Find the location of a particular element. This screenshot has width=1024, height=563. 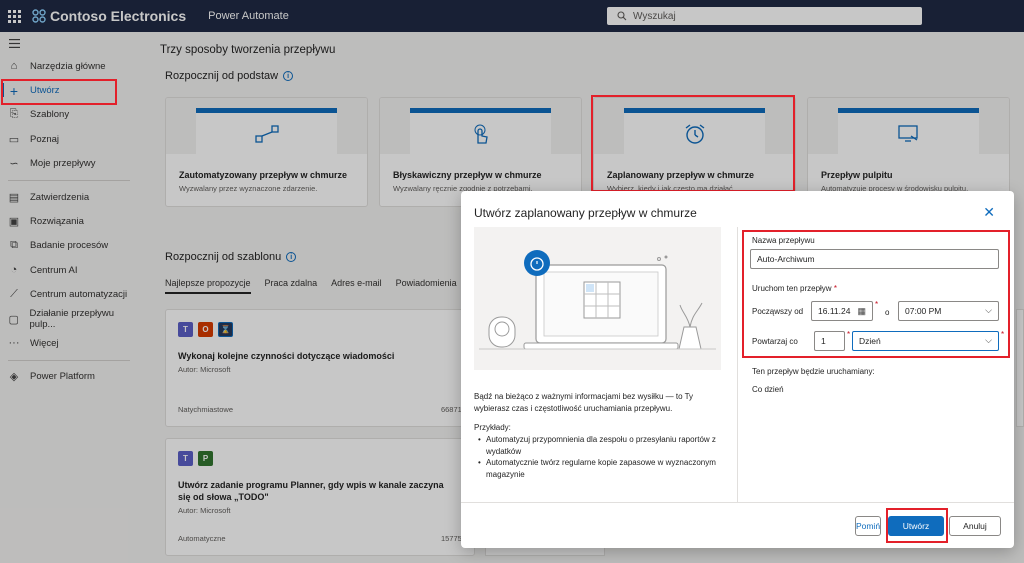

repeat-count-value: 1 is located at coordinates (823, 341).